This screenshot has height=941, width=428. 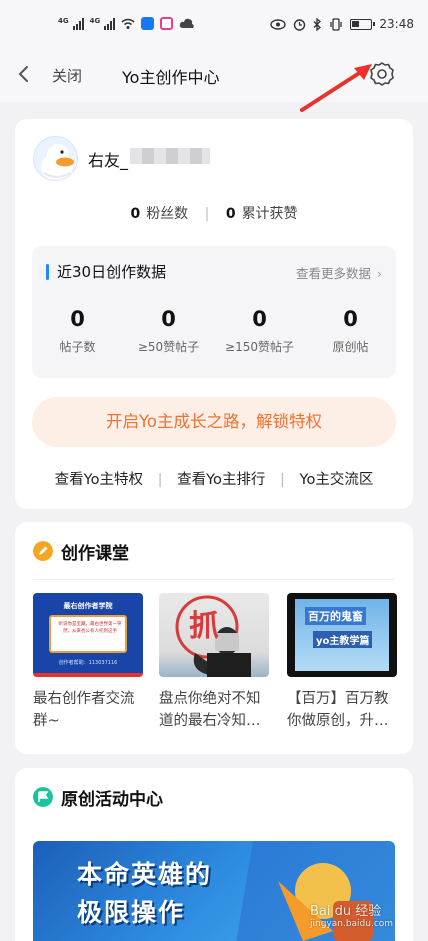 What do you see at coordinates (46, 721) in the screenshot?
I see `caption-line: 群~` at bounding box center [46, 721].